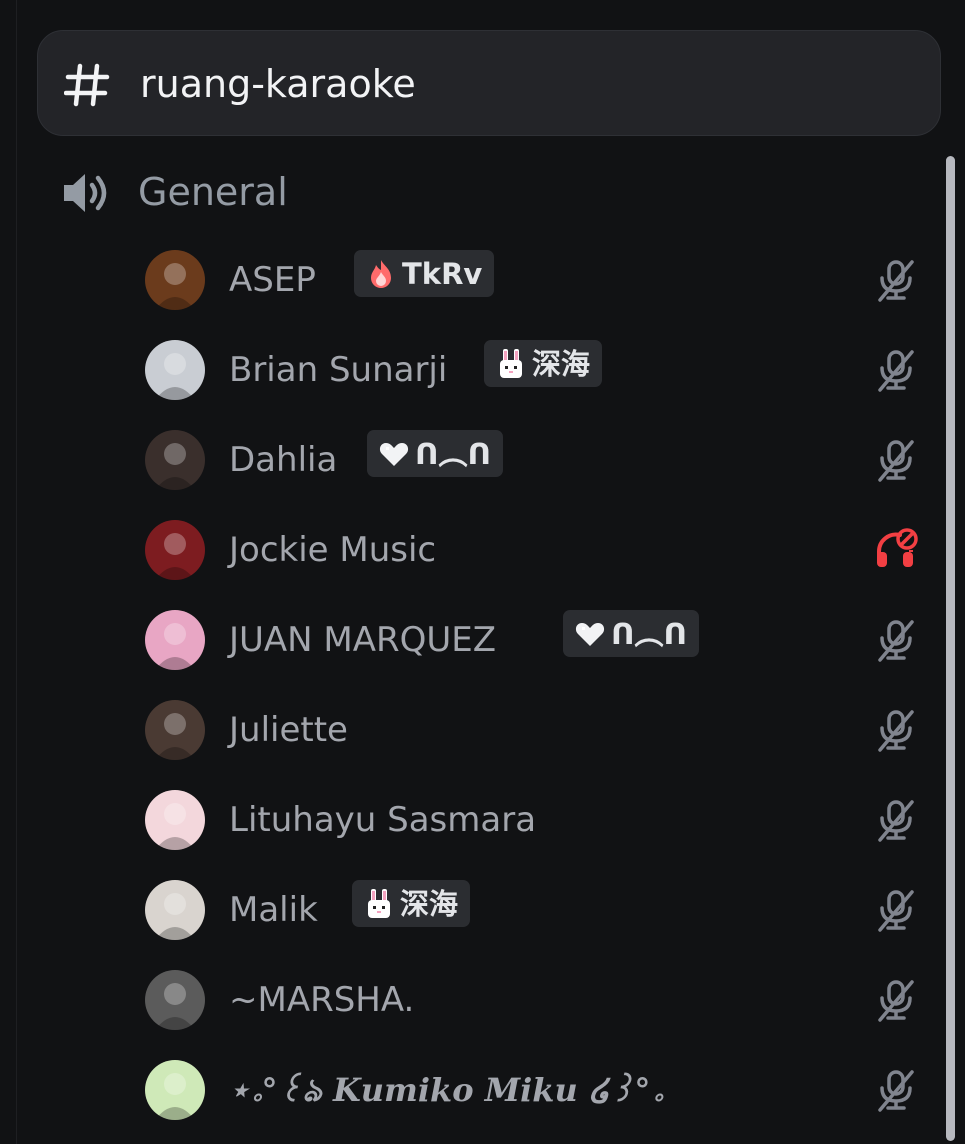 The height and width of the screenshot is (1144, 965). What do you see at coordinates (272, 280) in the screenshot?
I see `member-name: ASEP` at bounding box center [272, 280].